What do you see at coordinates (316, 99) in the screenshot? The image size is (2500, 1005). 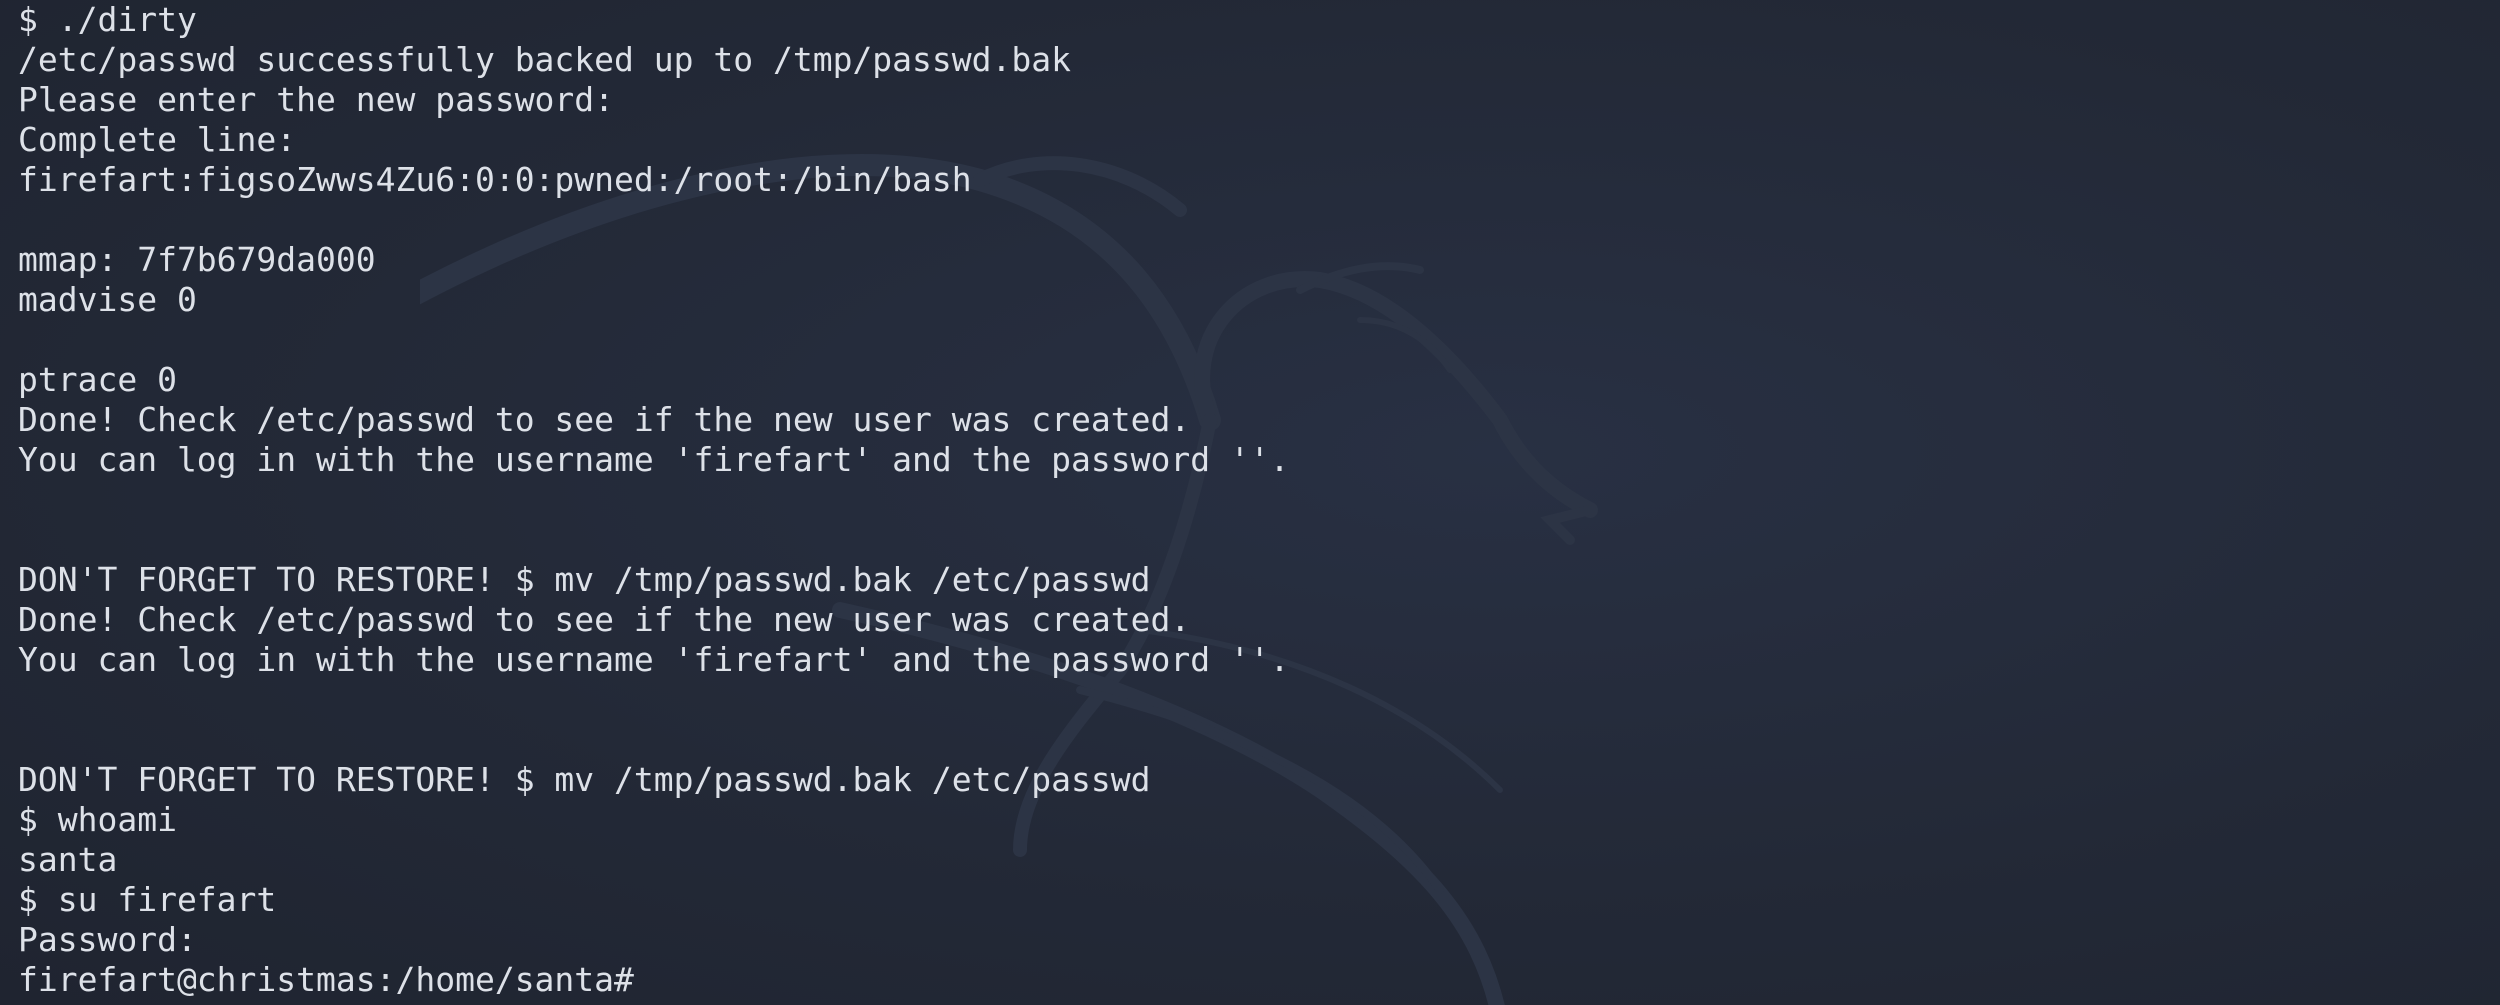 I see `terminal-line: Please enter the new password:` at bounding box center [316, 99].